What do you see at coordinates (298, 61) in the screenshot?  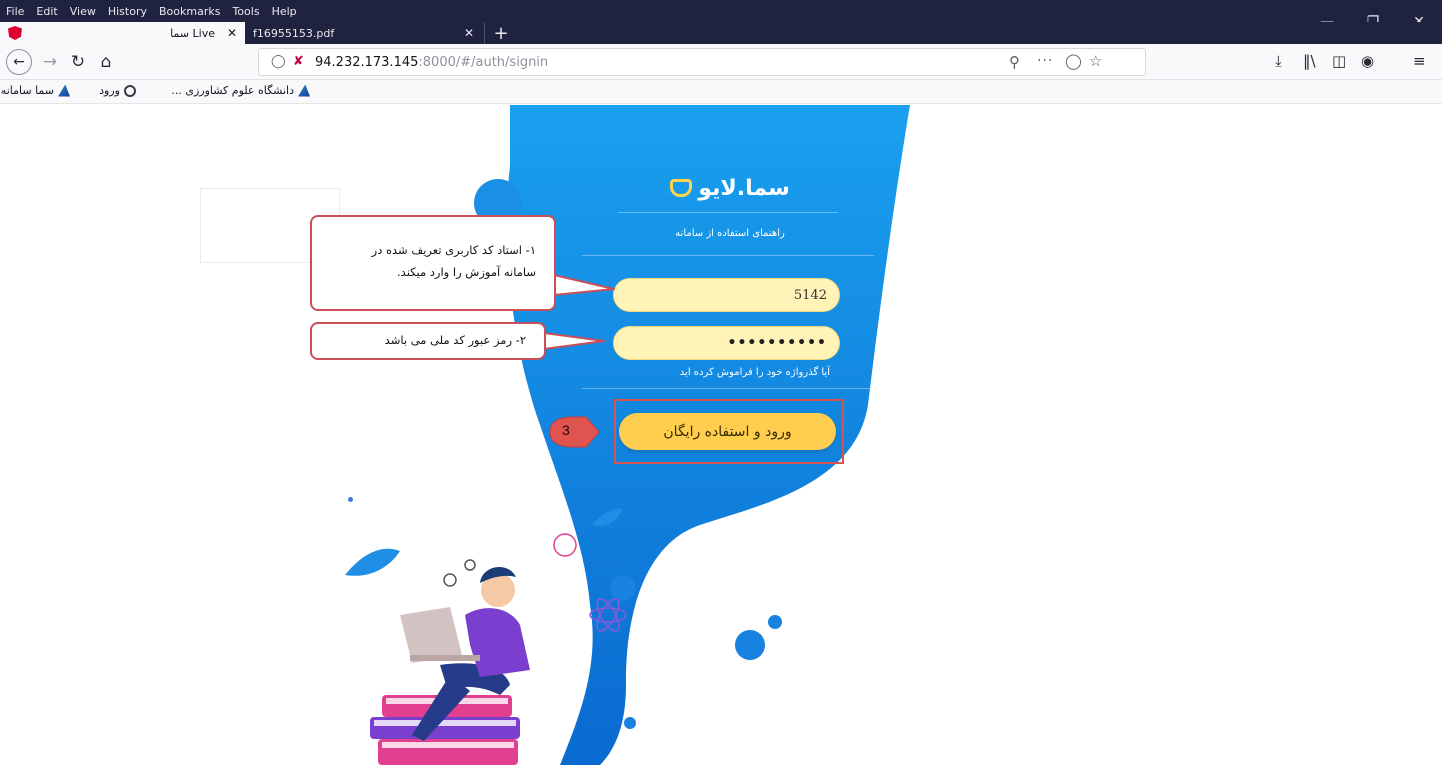 I see `insecure-lock-icon: ✘` at bounding box center [298, 61].